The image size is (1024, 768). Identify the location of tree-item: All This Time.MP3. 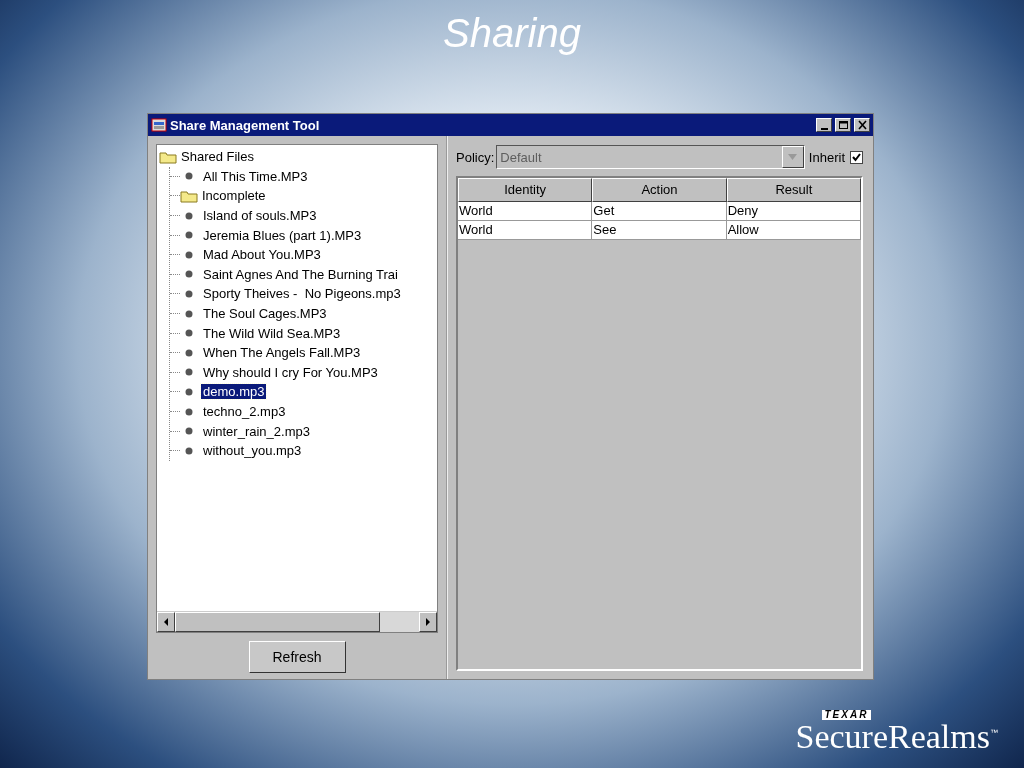
(255, 176).